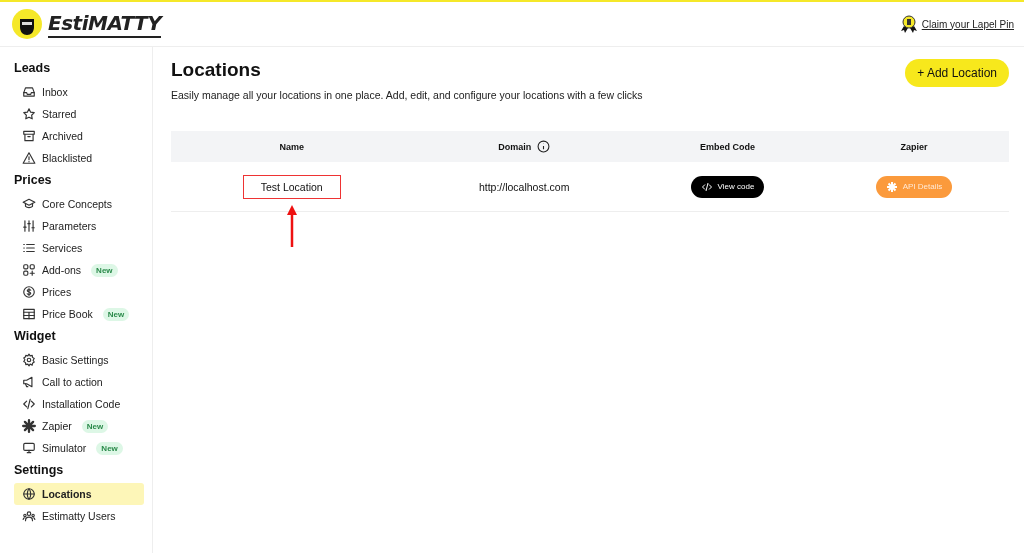  What do you see at coordinates (908, 24) in the screenshot?
I see `medal-icon` at bounding box center [908, 24].